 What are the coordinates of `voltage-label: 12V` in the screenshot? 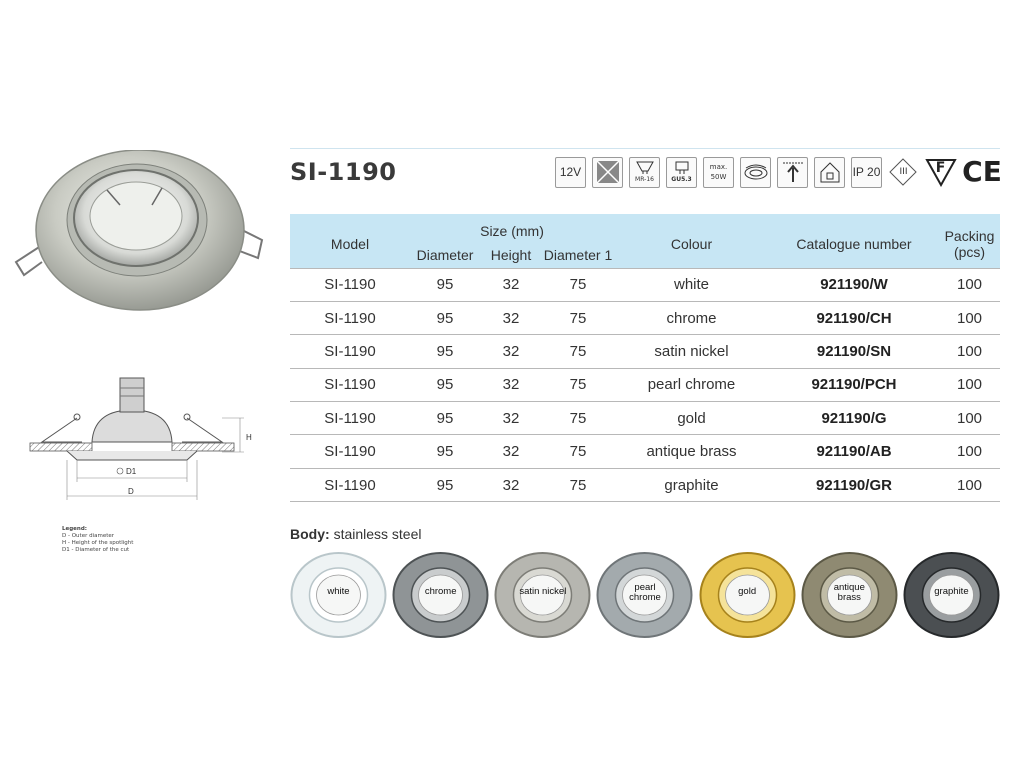 It's located at (570, 171).